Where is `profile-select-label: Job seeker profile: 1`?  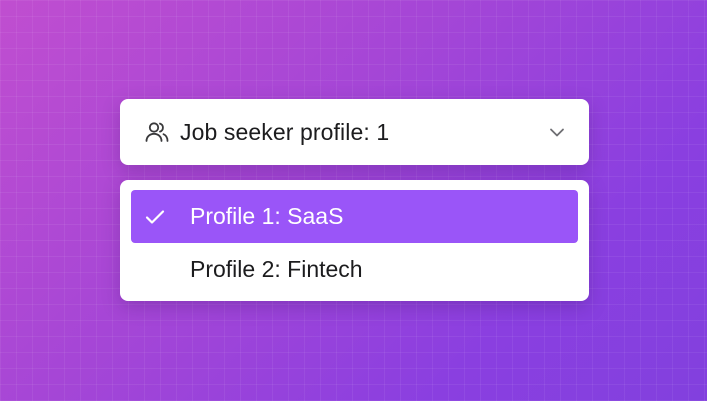
profile-select-label: Job seeker profile: 1 is located at coordinates (285, 131).